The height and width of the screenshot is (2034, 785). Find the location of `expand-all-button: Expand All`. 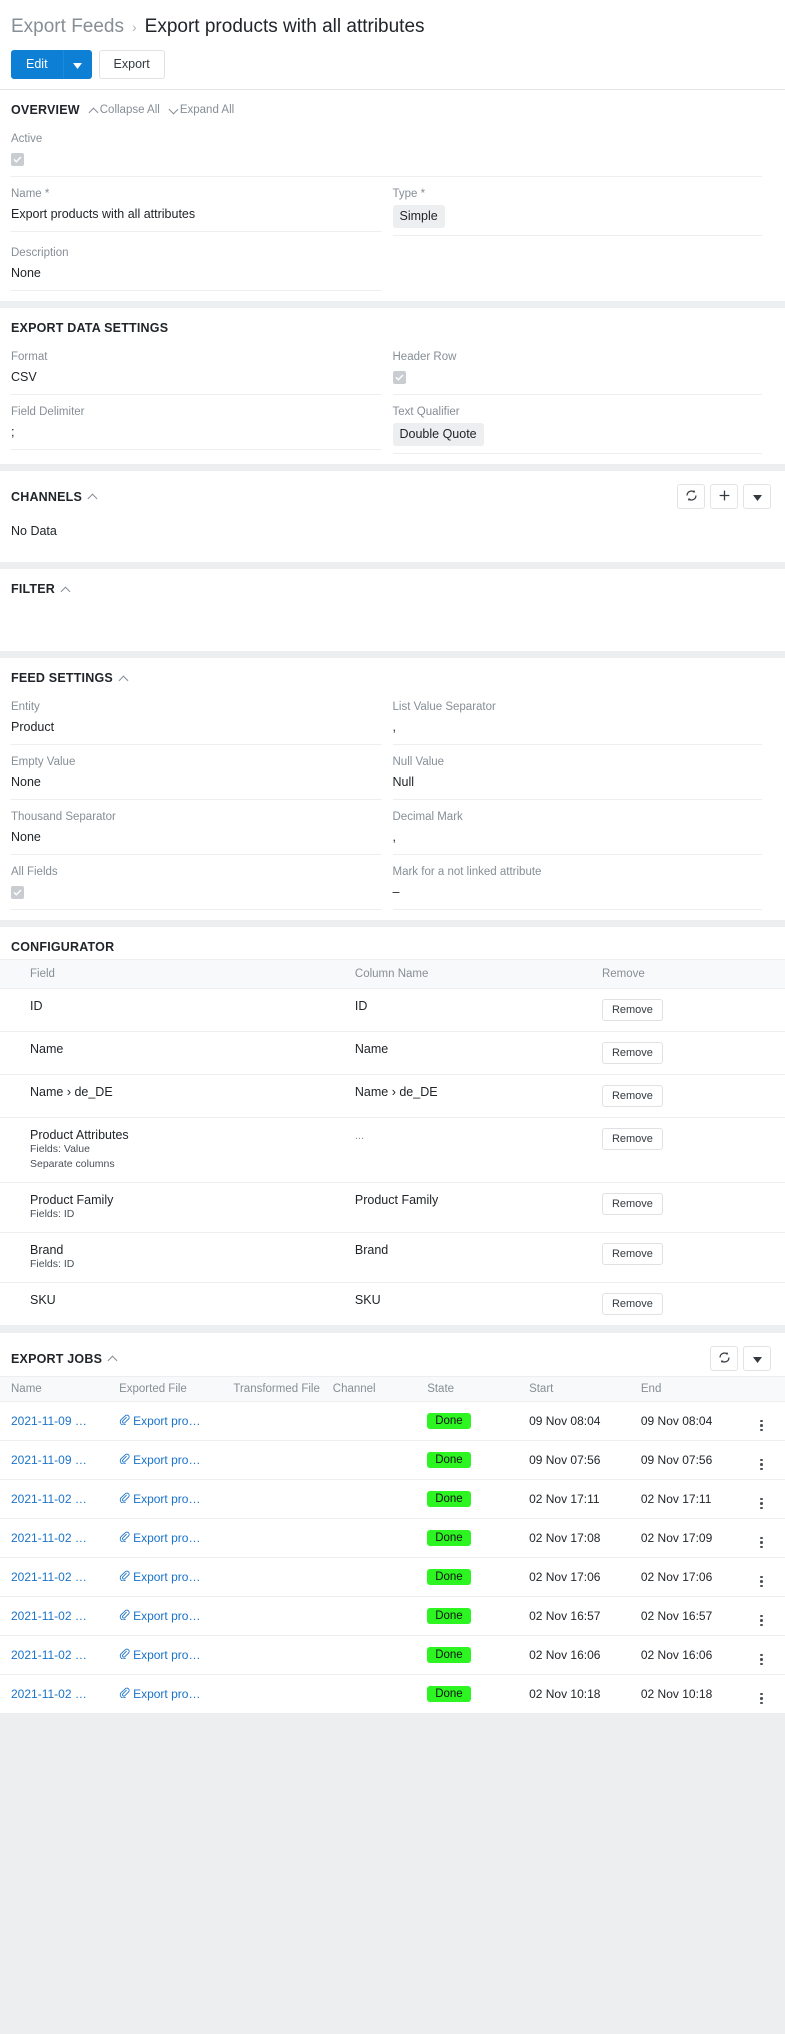

expand-all-button: Expand All is located at coordinates (201, 110).